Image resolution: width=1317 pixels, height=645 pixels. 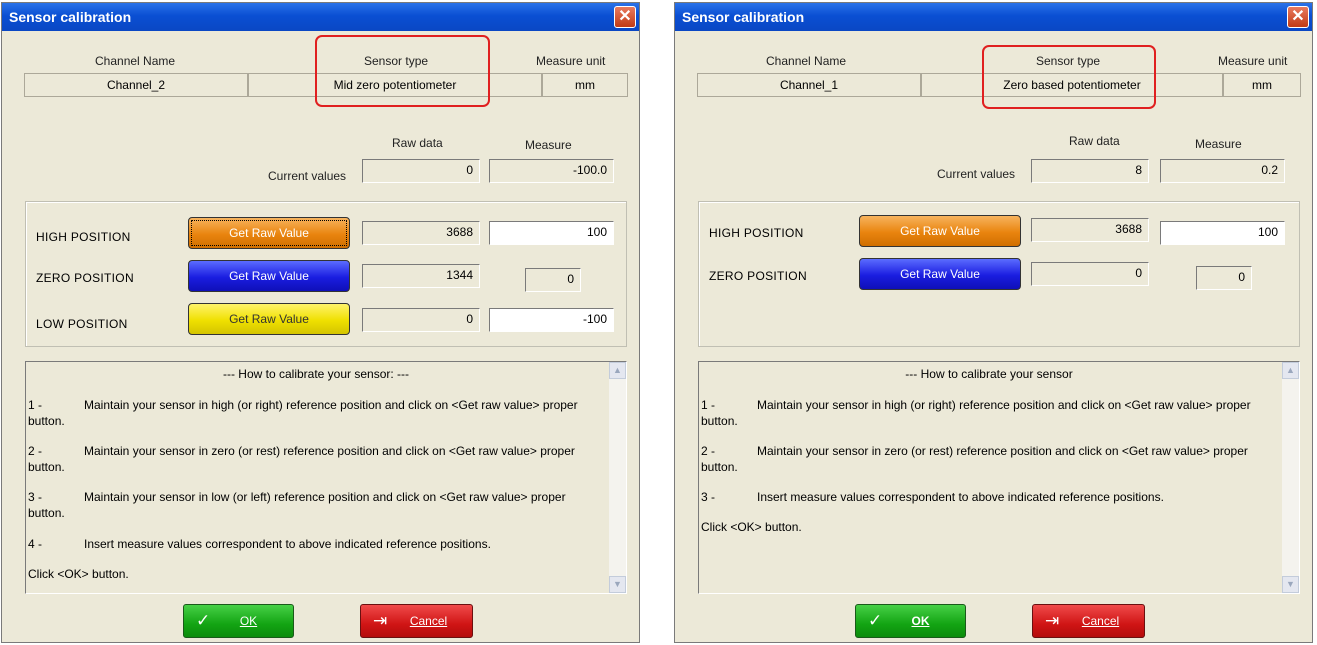 I want to click on zero-raw-value: 1344, so click(x=421, y=276).